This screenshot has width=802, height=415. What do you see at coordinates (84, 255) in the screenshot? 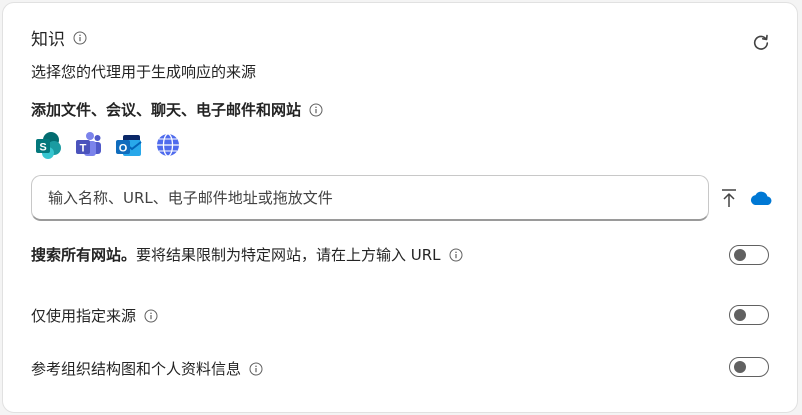
I see `search-all-sites-bold: 搜索所有网站。` at bounding box center [84, 255].